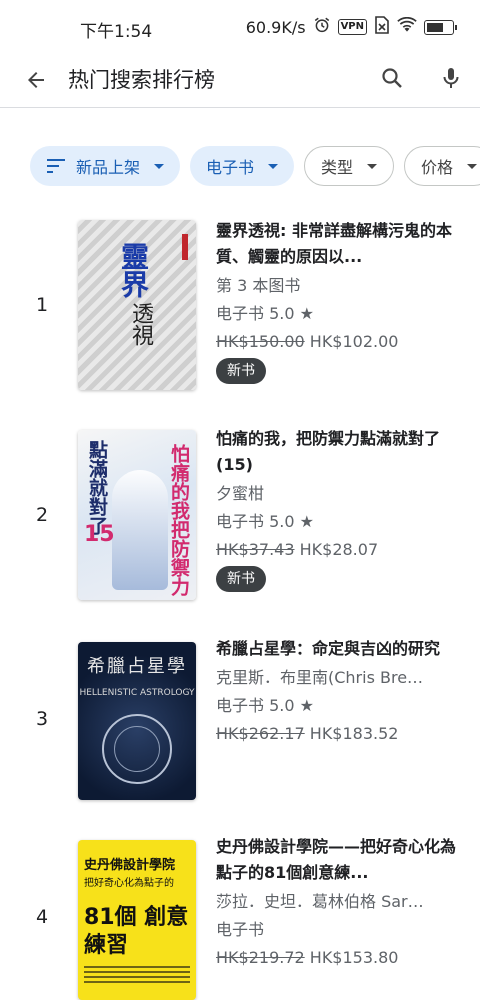  What do you see at coordinates (407, 26) in the screenshot?
I see `wifi-icon` at bounding box center [407, 26].